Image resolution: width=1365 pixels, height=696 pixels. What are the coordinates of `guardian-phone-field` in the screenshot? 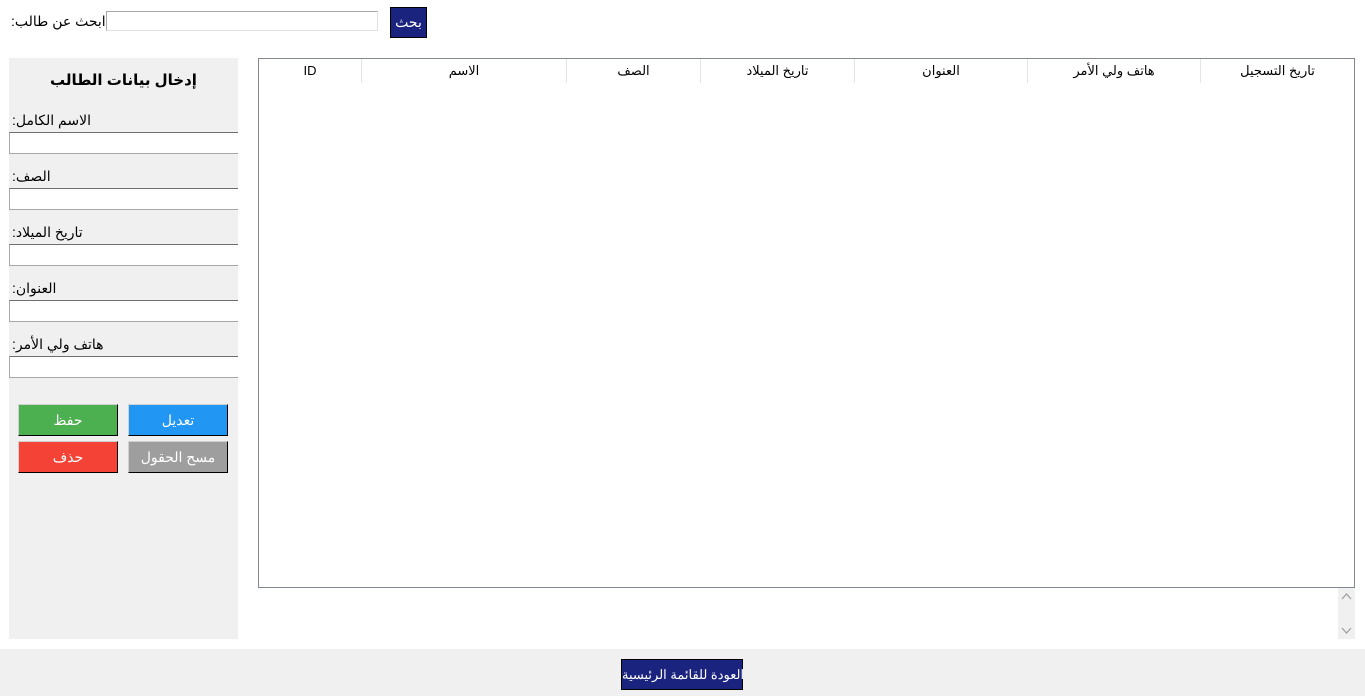 It's located at (123, 367).